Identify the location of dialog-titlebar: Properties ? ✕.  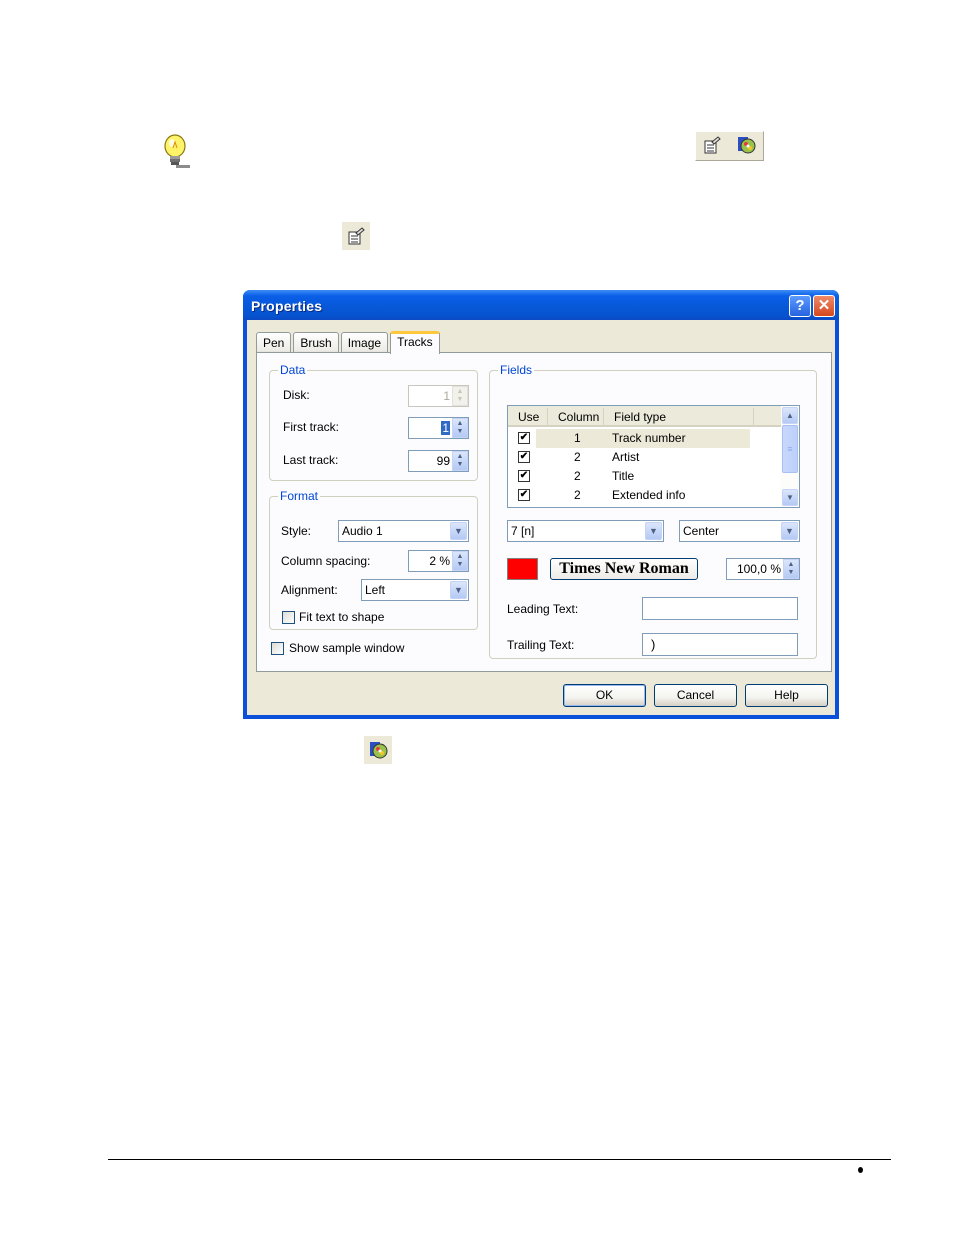
(541, 305).